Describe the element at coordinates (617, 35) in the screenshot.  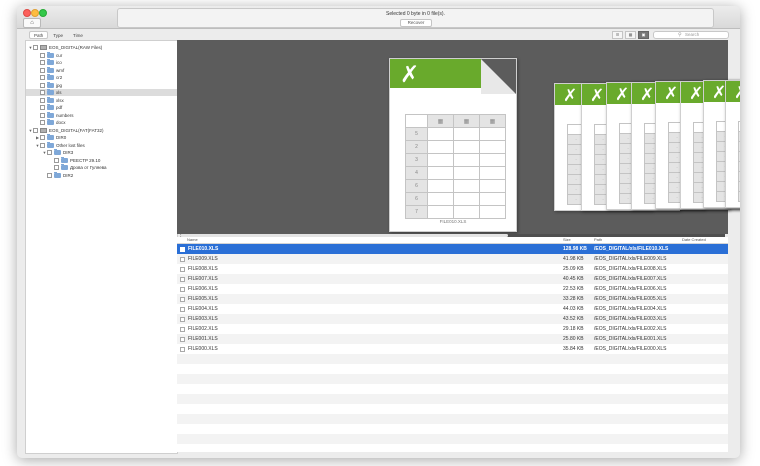
I see `list-view-icon: ☰` at that location.